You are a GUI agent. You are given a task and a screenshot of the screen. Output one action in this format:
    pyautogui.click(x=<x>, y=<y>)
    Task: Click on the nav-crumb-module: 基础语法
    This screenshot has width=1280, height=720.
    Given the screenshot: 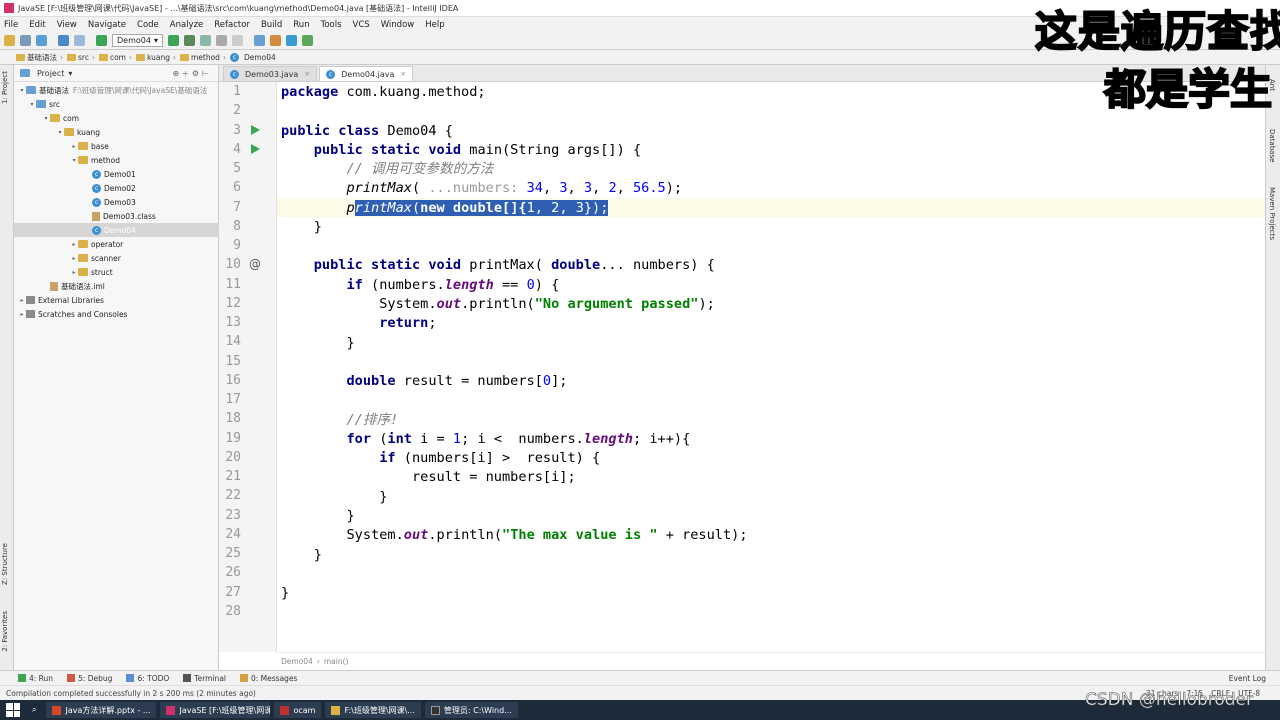 What is the action you would take?
    pyautogui.click(x=36, y=57)
    